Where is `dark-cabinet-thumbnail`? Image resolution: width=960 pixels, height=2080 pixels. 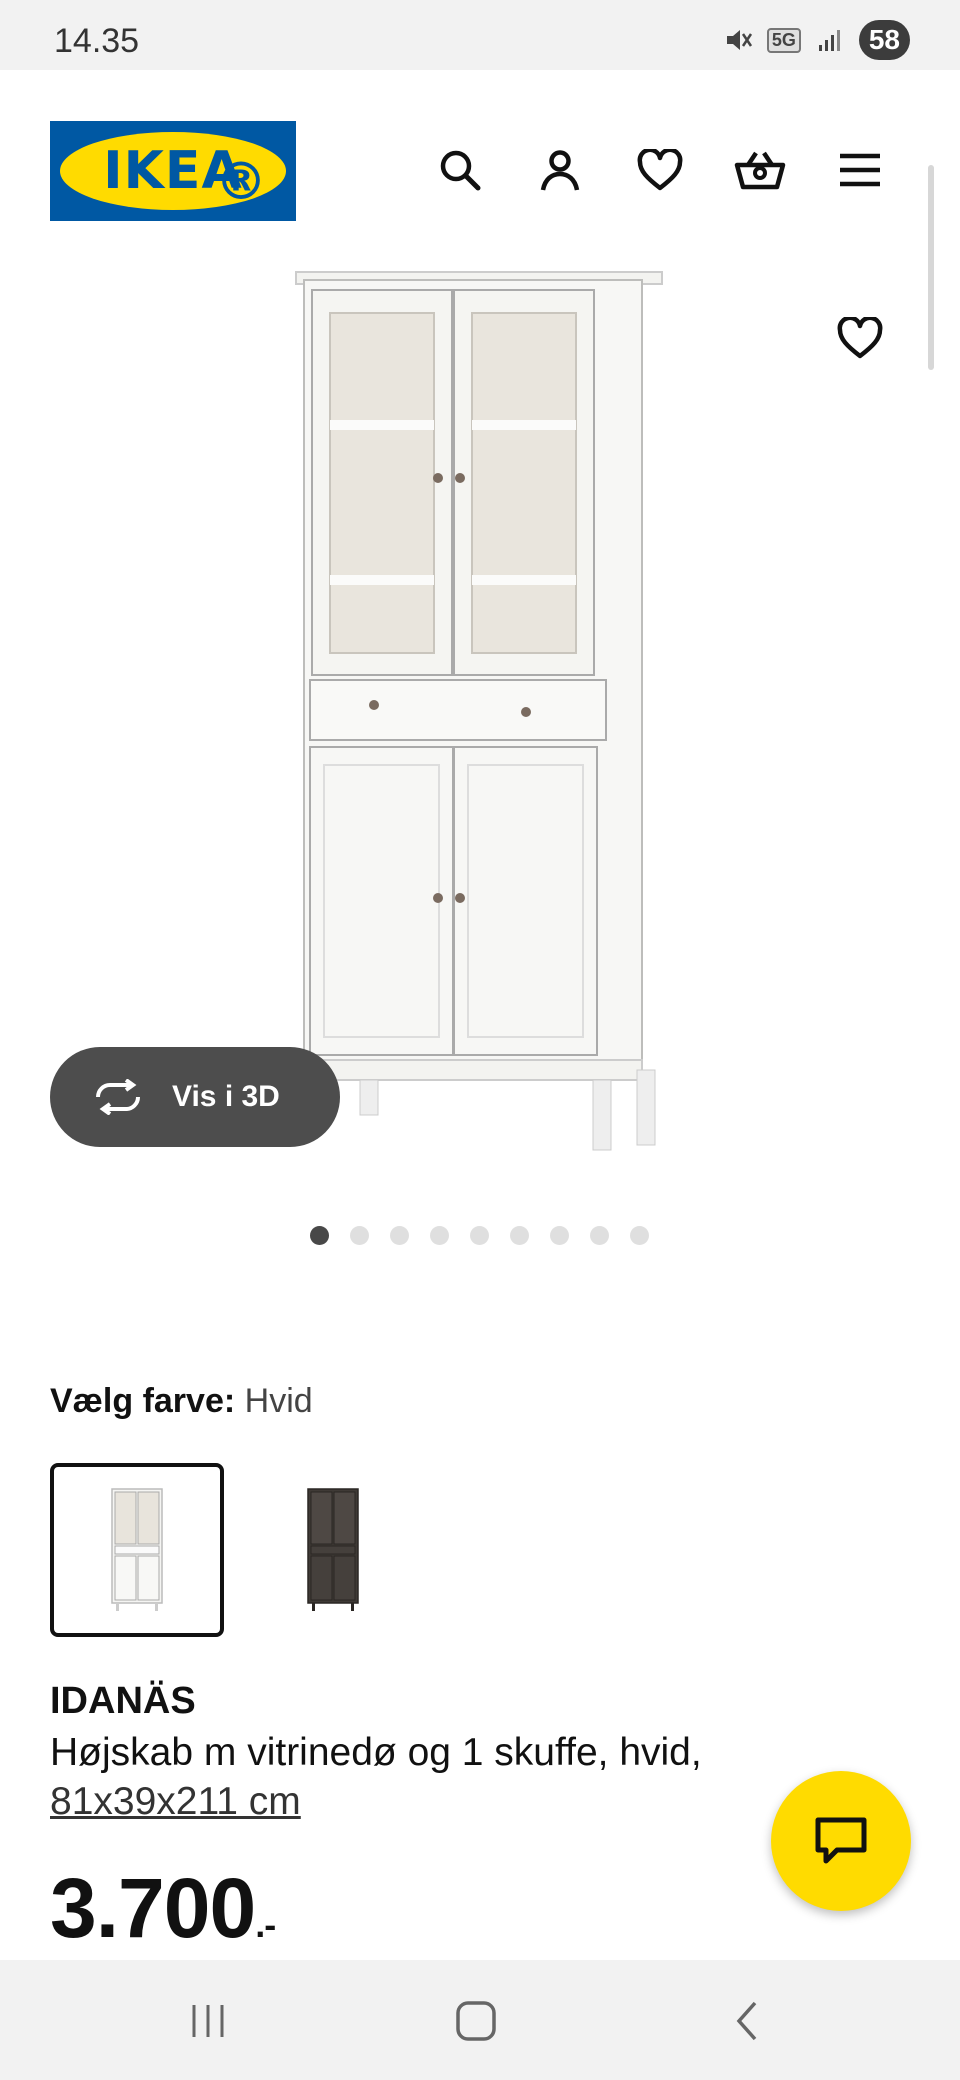 dark-cabinet-thumbnail is located at coordinates (333, 1549).